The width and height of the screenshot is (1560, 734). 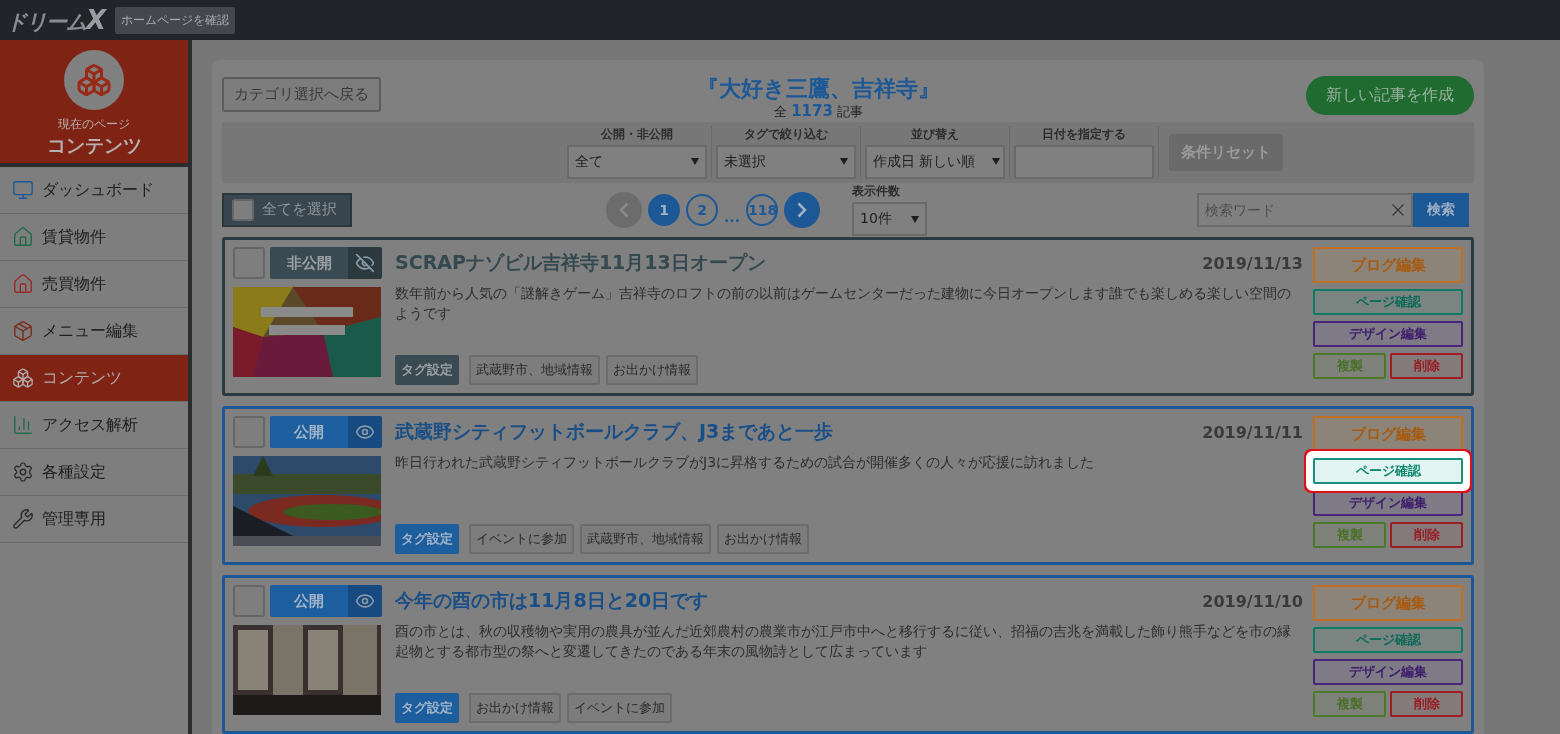 What do you see at coordinates (94, 124) in the screenshot?
I see `current-page-label: 現在のページ` at bounding box center [94, 124].